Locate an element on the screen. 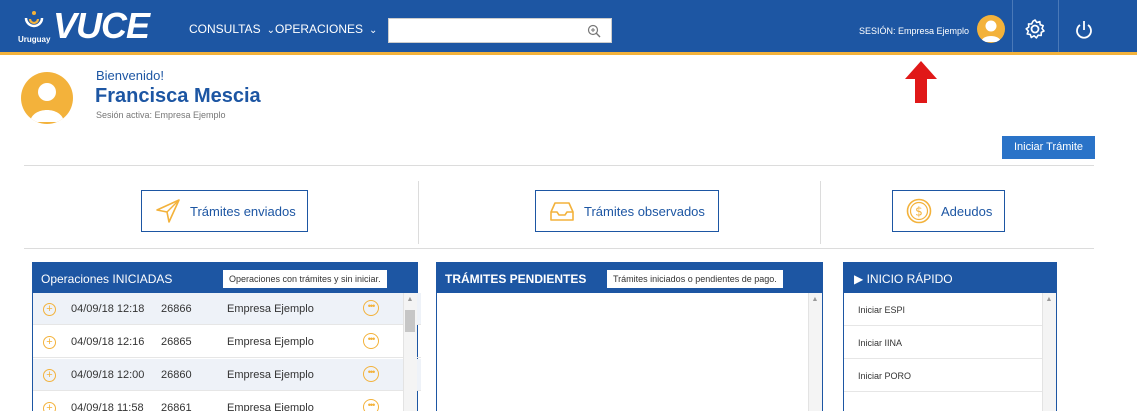 The width and height of the screenshot is (1137, 411). quick-start-item: Iniciar IINA is located at coordinates (943, 342).